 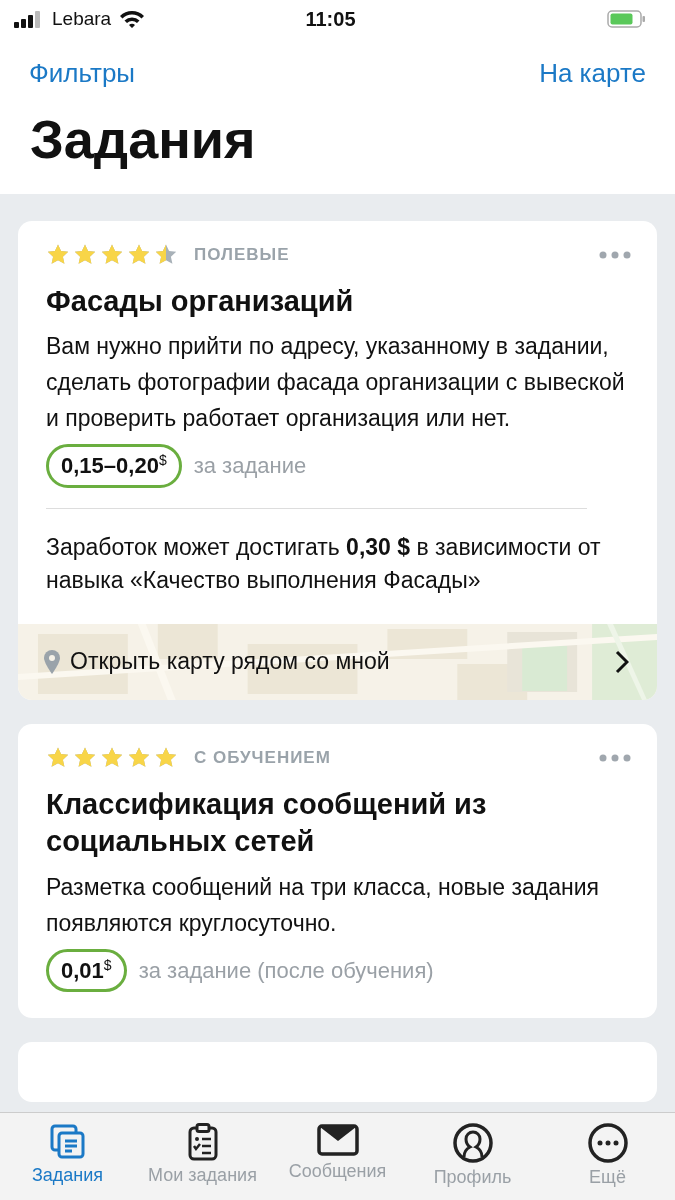 What do you see at coordinates (67, 1161) in the screenshot?
I see `tab-item: Задания` at bounding box center [67, 1161].